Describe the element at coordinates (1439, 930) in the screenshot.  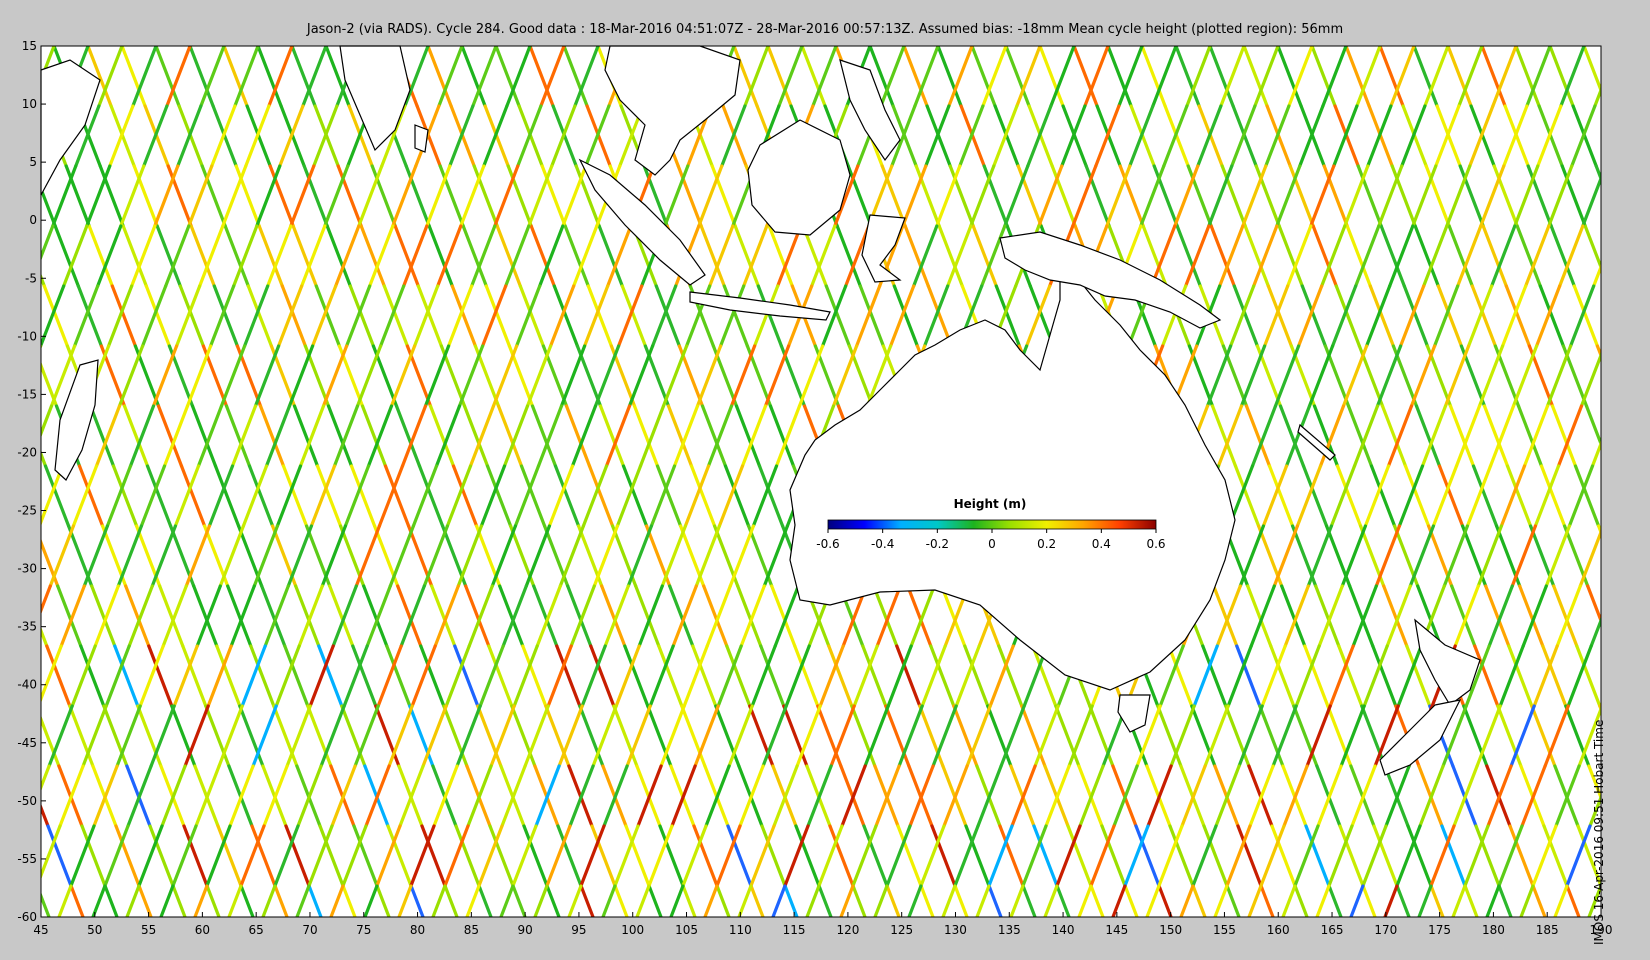
I see `lon-tick-label: 175` at that location.